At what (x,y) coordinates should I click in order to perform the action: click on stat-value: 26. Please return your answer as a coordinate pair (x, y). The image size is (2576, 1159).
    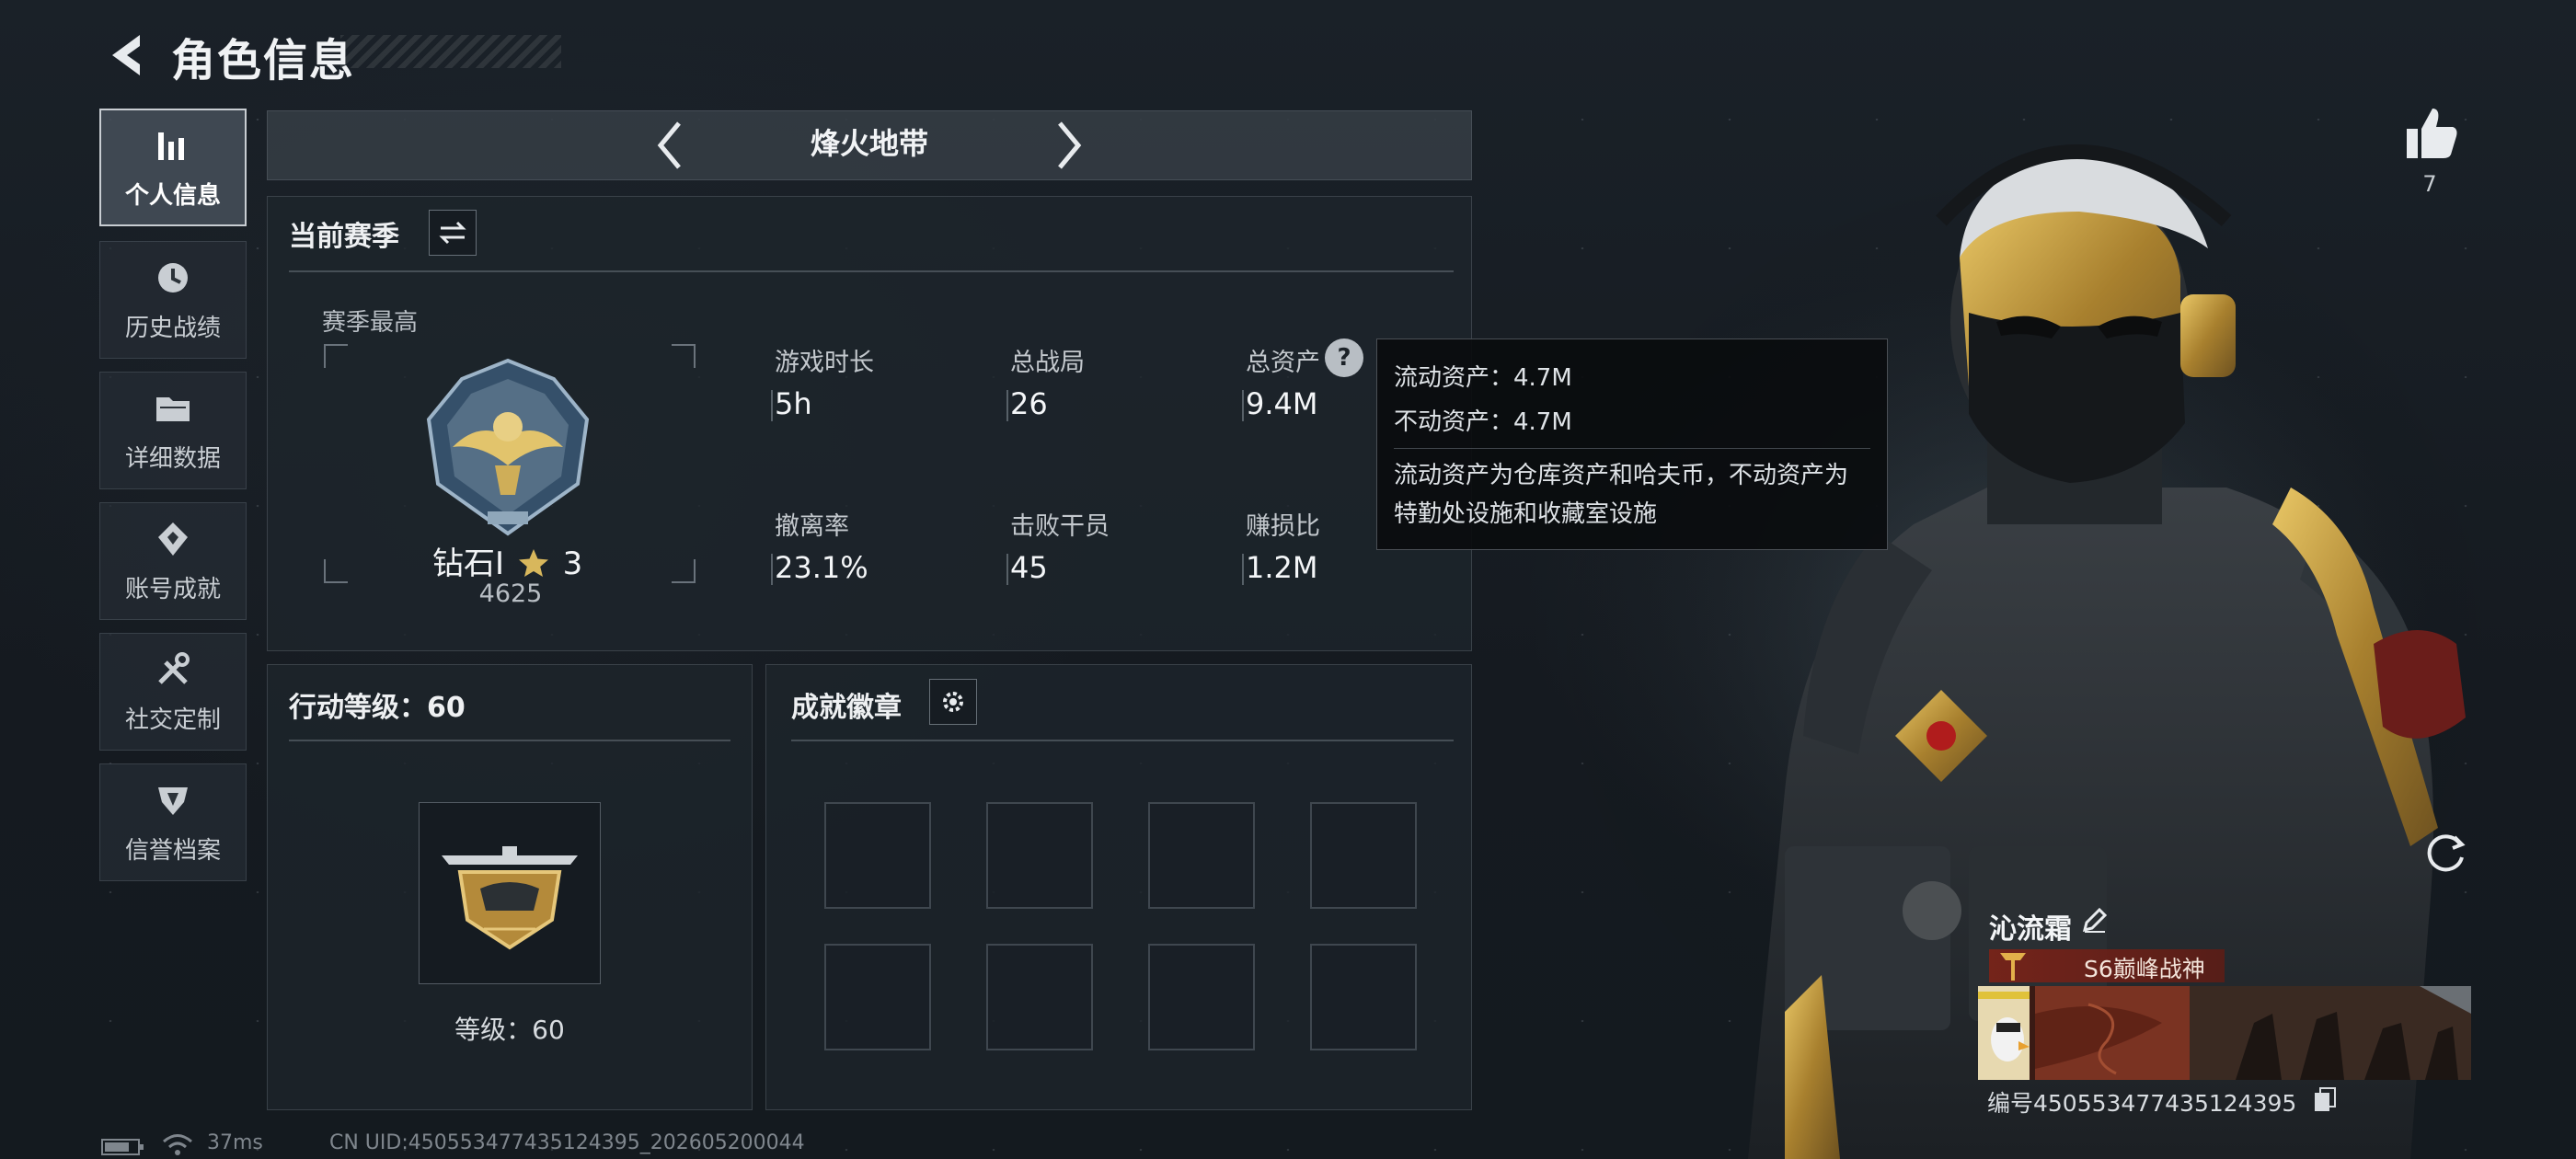
    Looking at the image, I should click on (1029, 403).